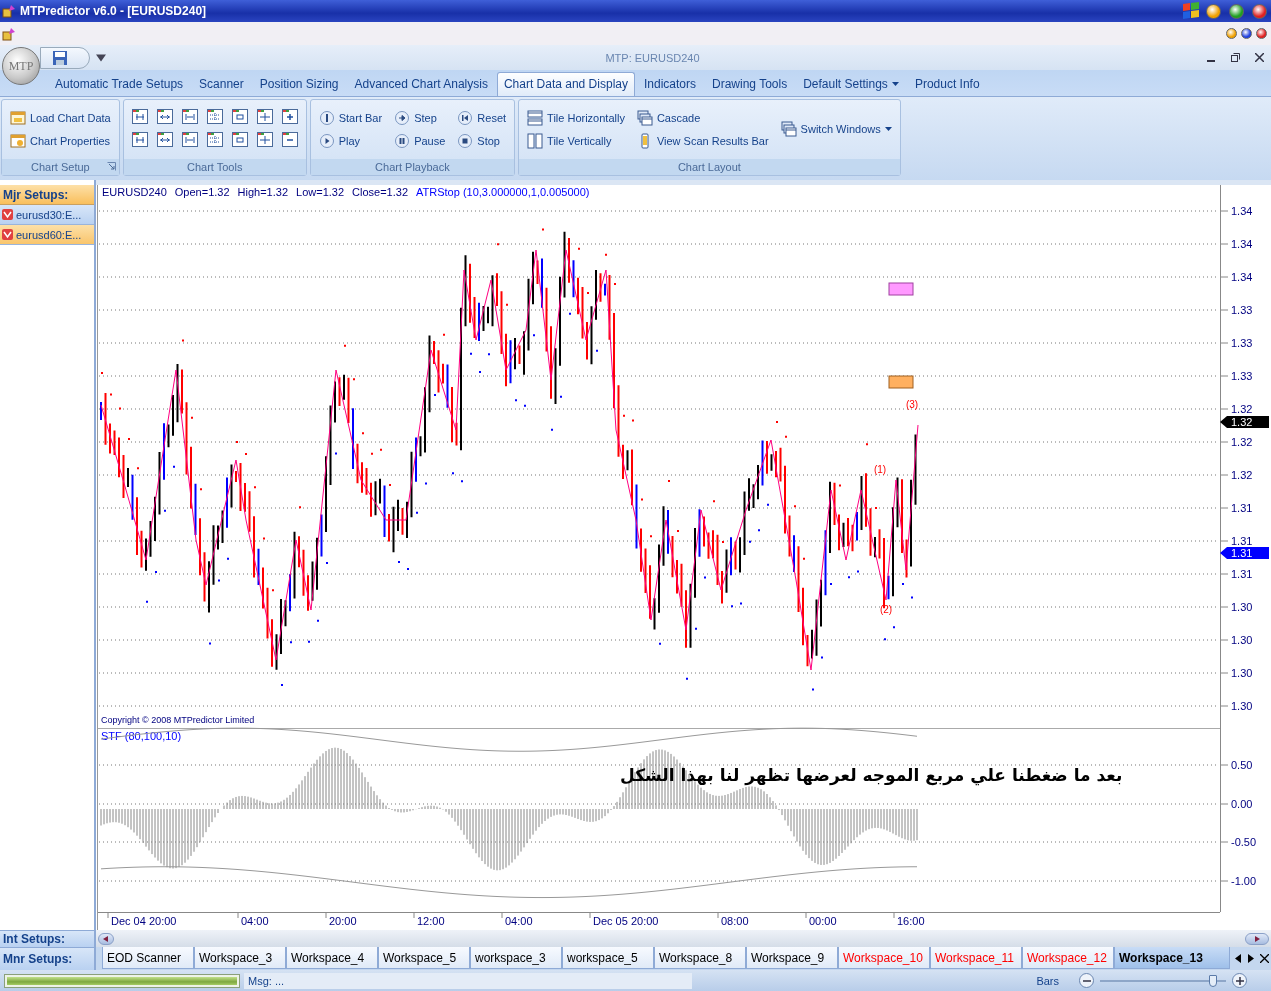  Describe the element at coordinates (420, 140) in the screenshot. I see `ribbon-command: Pause` at that location.